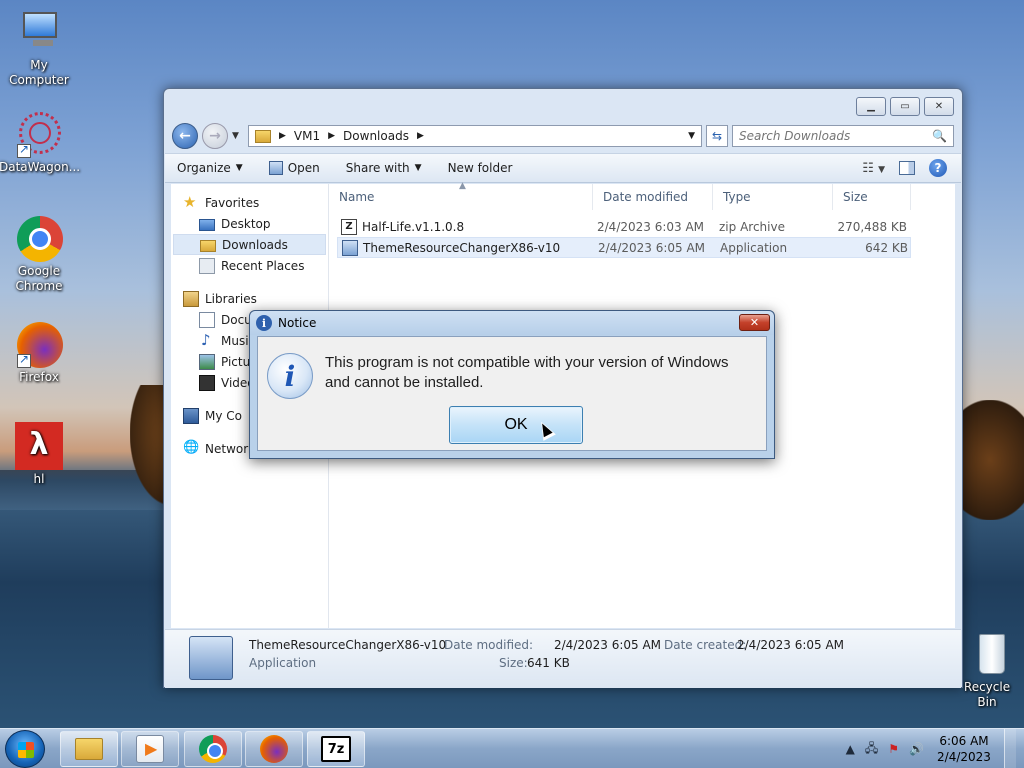  Describe the element at coordinates (230, 448) in the screenshot. I see `nav-item-label: Network` at that location.